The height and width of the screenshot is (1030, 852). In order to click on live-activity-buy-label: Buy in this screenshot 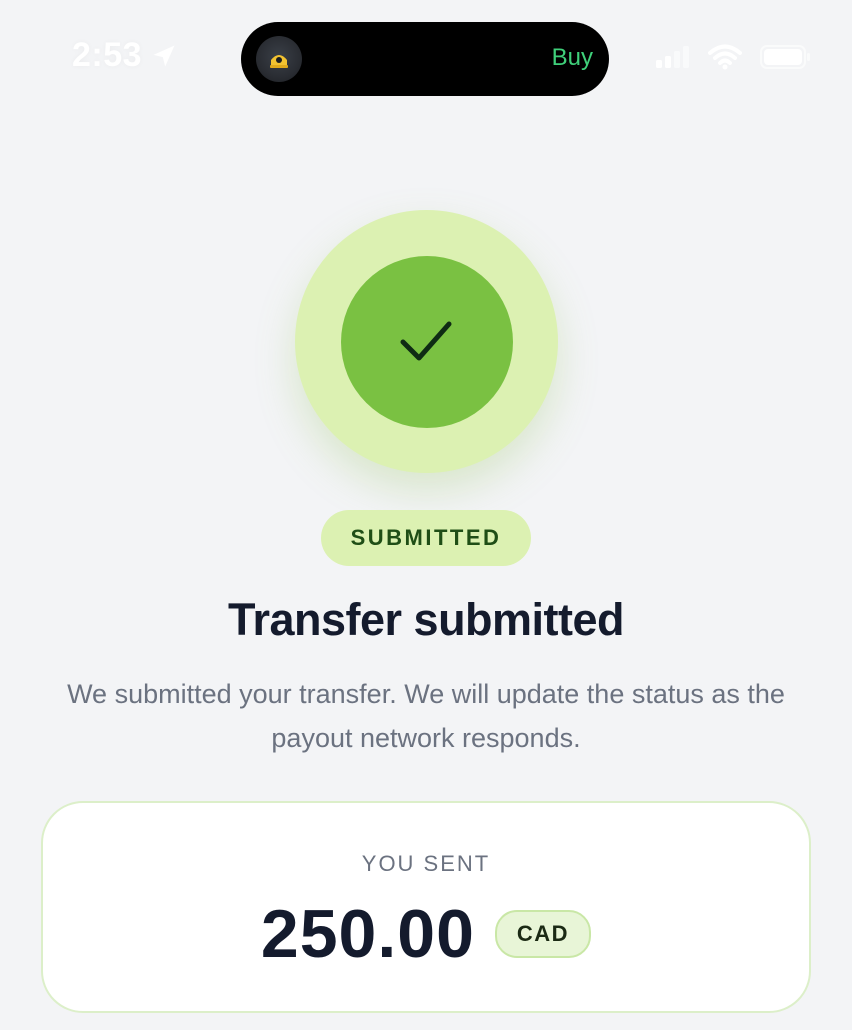, I will do `click(572, 58)`.